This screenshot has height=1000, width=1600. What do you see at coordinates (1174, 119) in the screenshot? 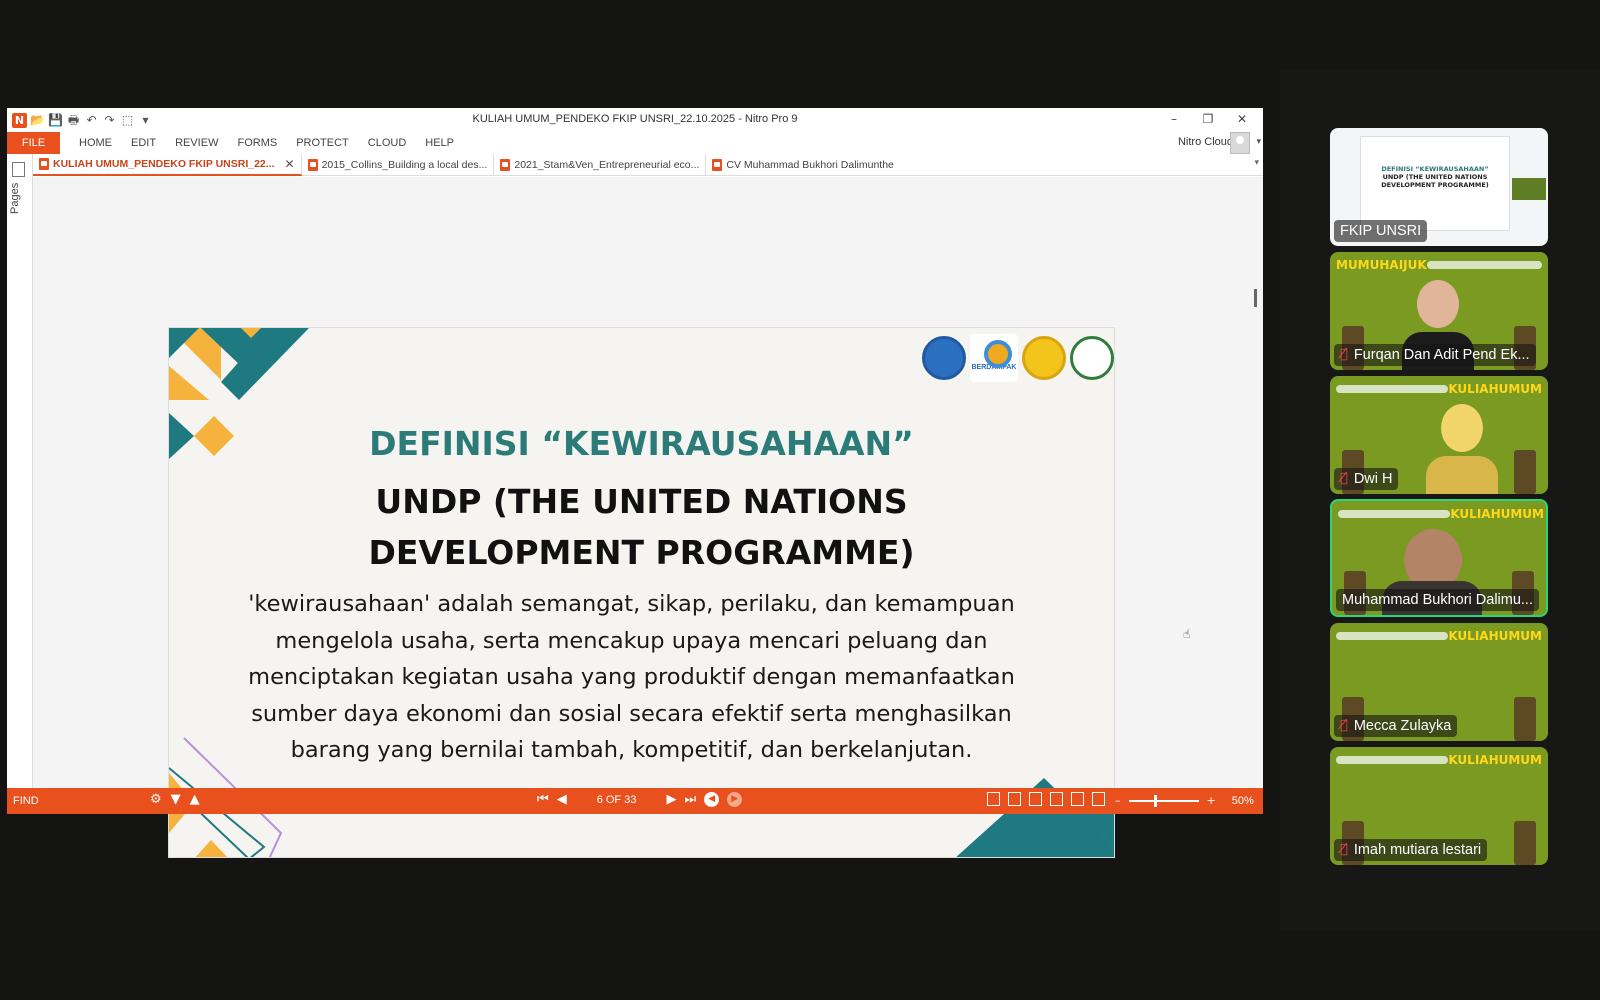
I see `minimize-button: –` at bounding box center [1174, 119].